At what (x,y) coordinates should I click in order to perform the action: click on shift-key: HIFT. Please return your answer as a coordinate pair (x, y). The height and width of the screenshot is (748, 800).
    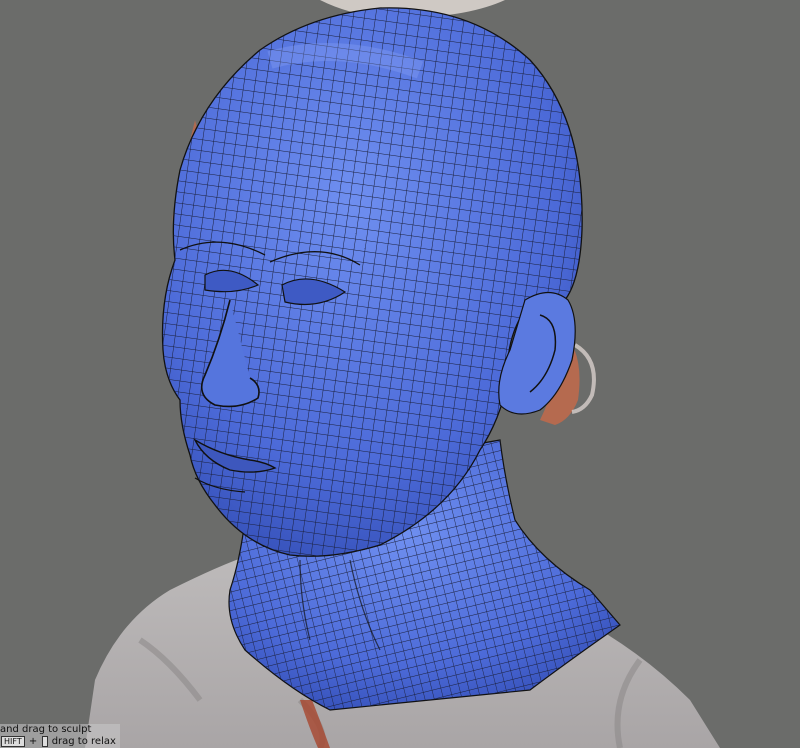
    Looking at the image, I should click on (13, 741).